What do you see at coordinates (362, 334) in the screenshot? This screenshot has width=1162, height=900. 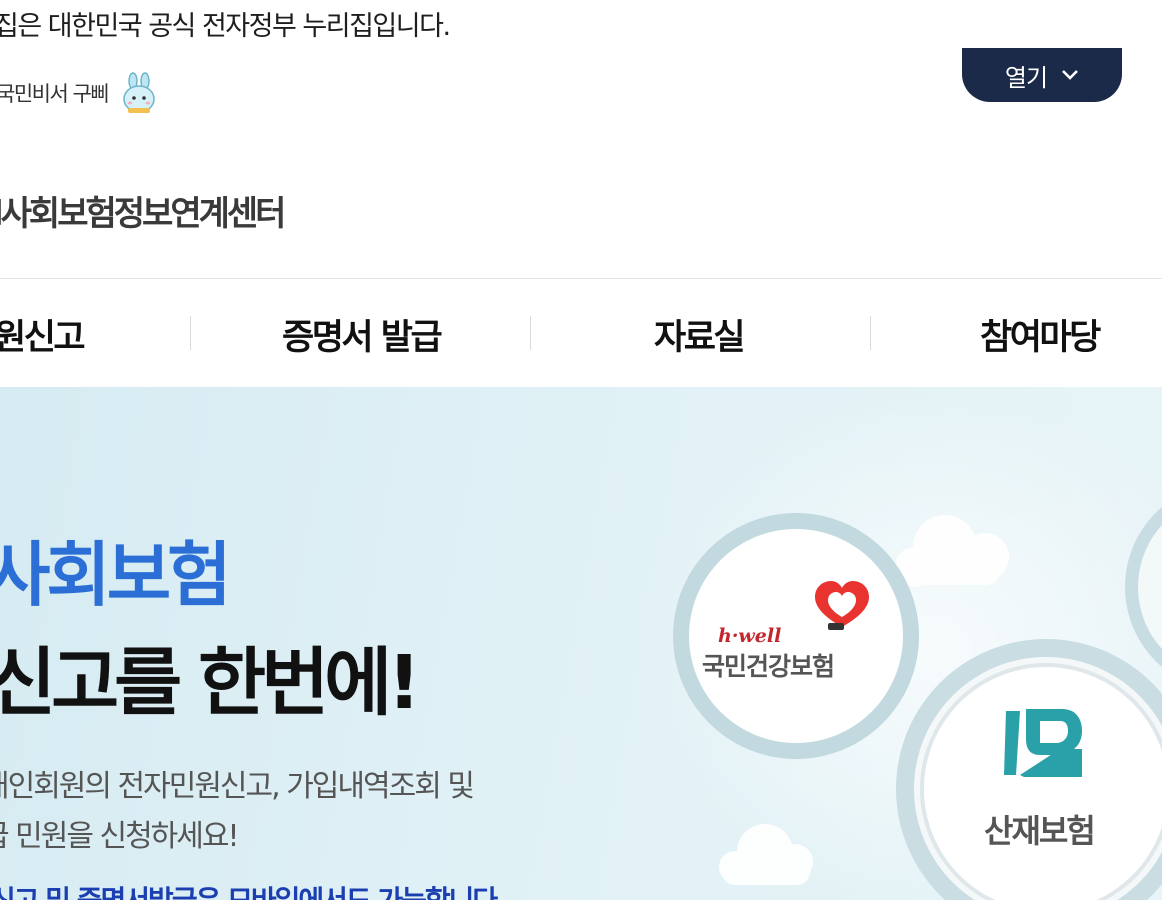 I see `nav-item-certificate: 증명서 발급` at bounding box center [362, 334].